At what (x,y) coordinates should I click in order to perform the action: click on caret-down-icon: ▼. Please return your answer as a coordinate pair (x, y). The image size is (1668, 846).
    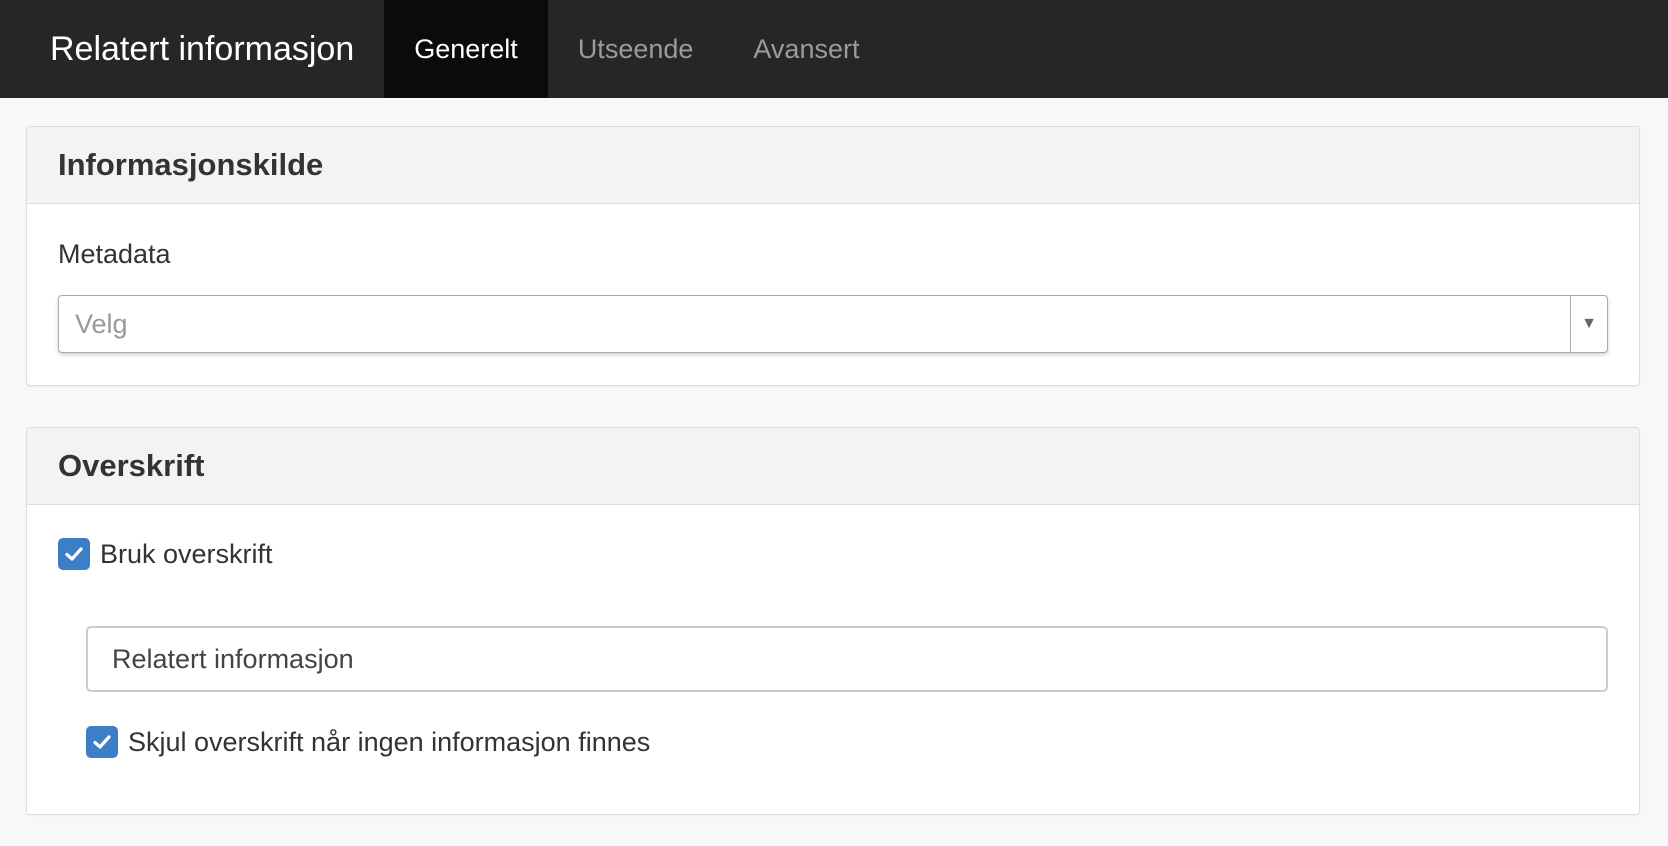
    Looking at the image, I should click on (1588, 324).